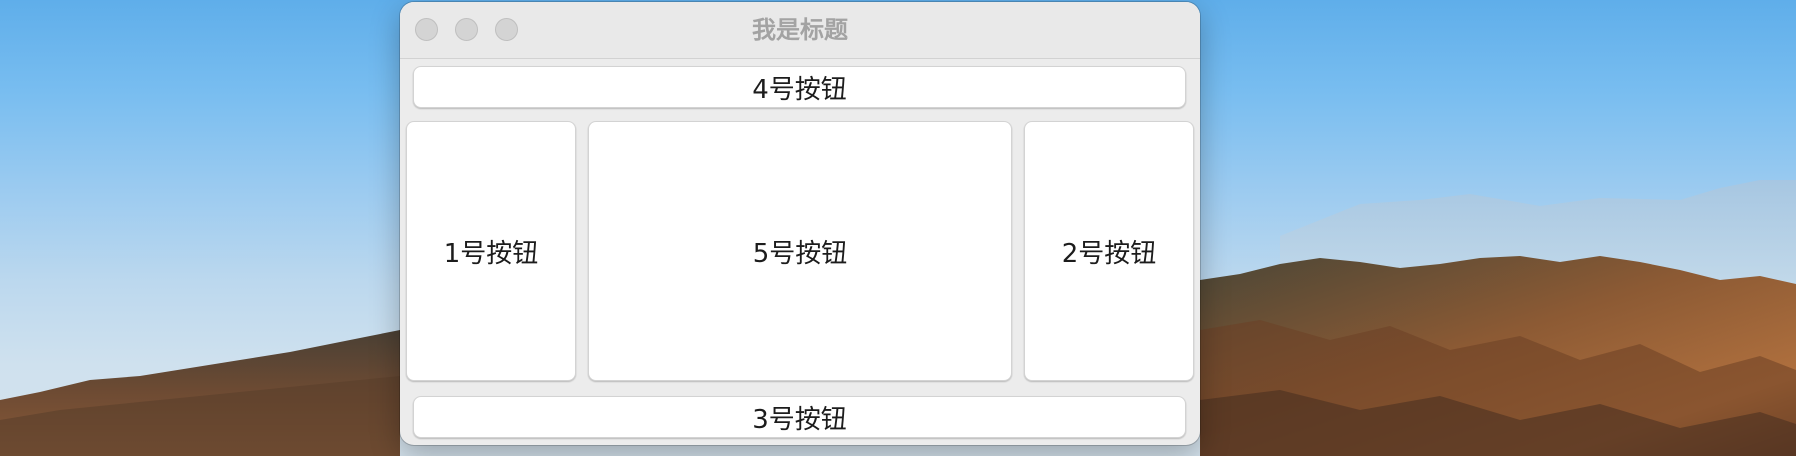  I want to click on button-2-east: 2号按钮, so click(1109, 251).